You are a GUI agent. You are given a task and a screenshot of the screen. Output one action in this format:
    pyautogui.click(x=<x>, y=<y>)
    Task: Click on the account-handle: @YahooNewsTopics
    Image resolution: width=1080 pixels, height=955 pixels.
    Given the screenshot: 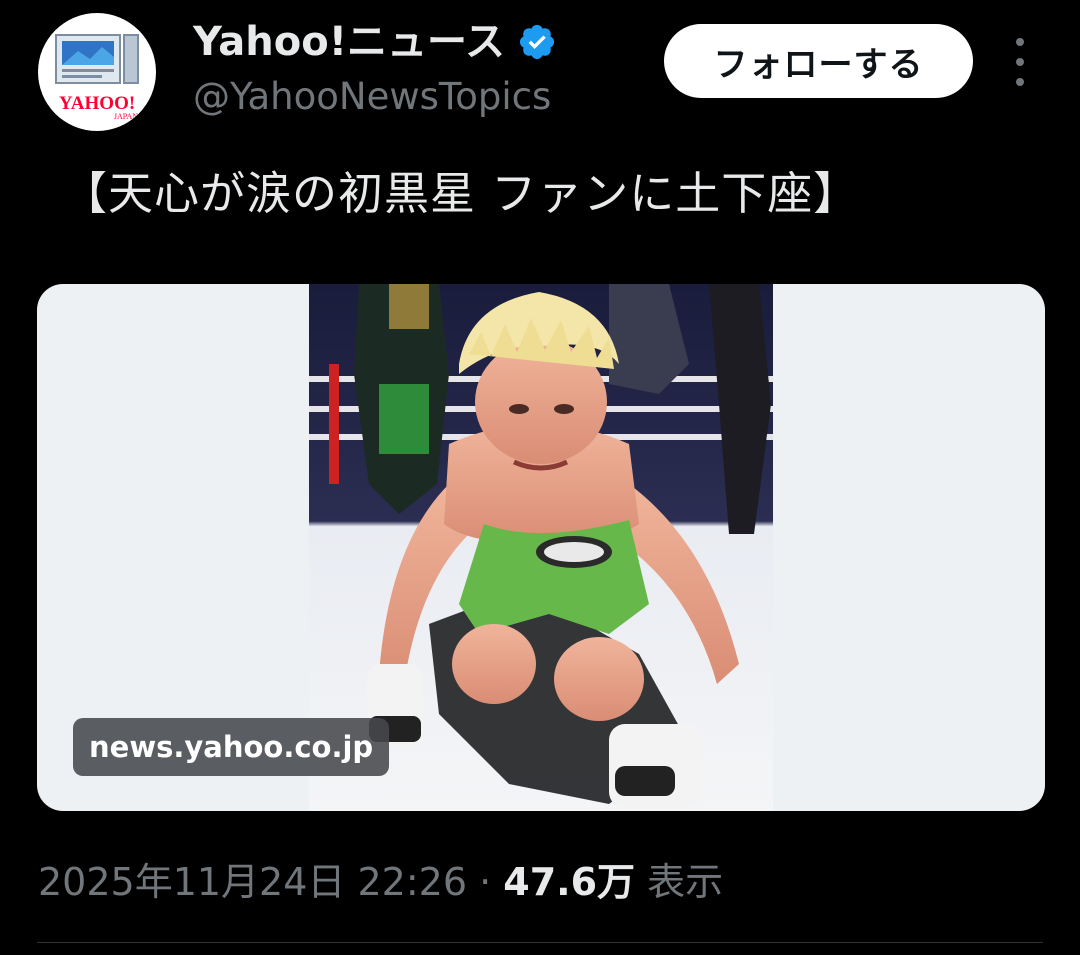 What is the action you would take?
    pyautogui.click(x=372, y=97)
    